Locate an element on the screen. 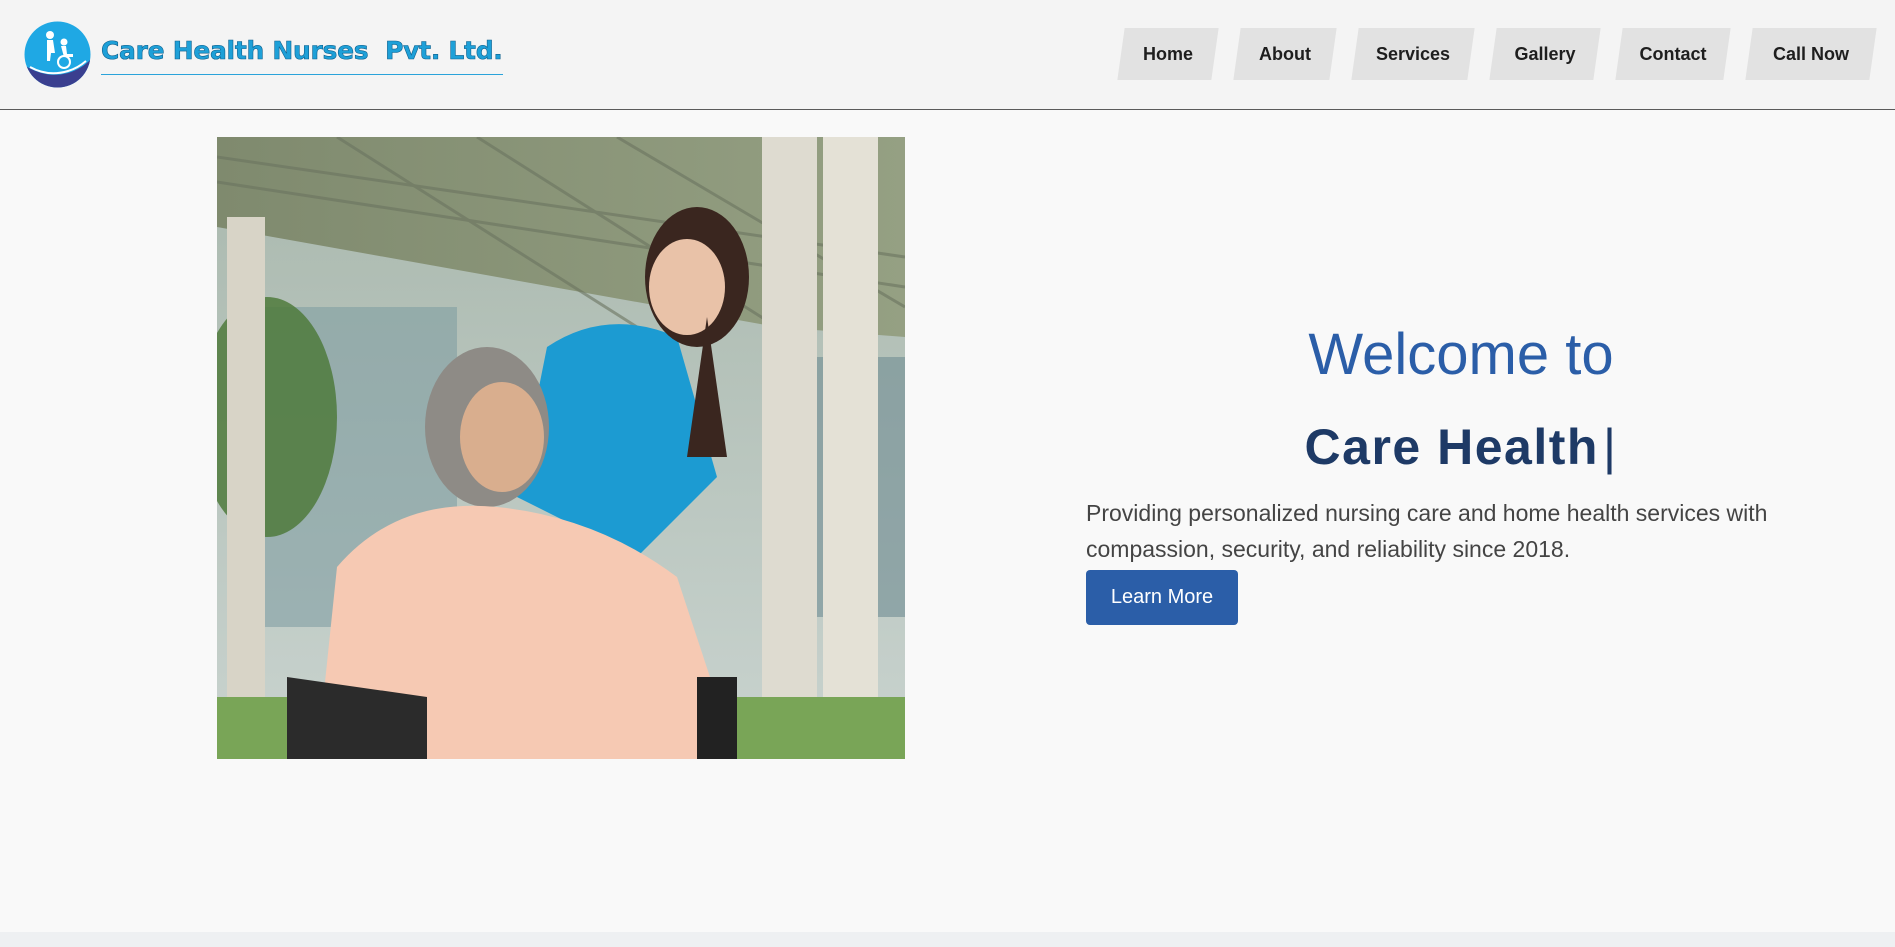 Image resolution: width=1895 pixels, height=947 pixels. nav-gallery: Gallery is located at coordinates (1545, 54).